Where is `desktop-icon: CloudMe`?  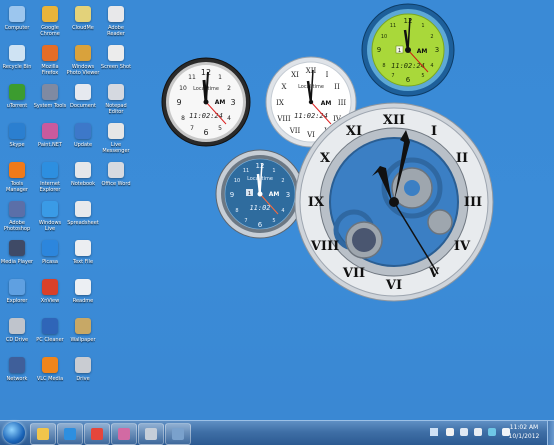 desktop-icon: CloudMe is located at coordinates (83, 22).